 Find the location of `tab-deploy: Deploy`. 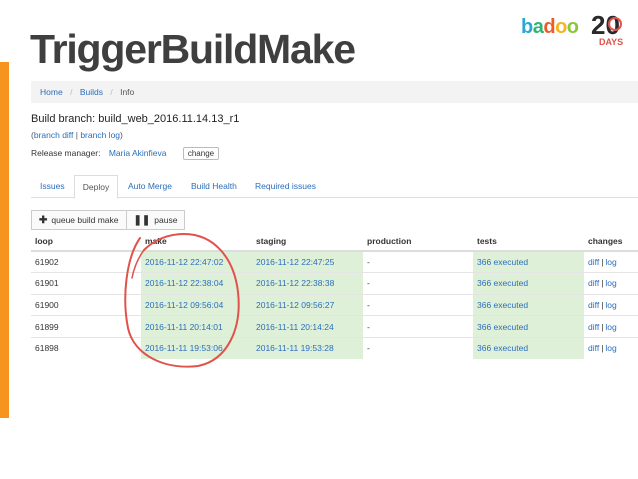

tab-deploy: Deploy is located at coordinates (96, 187).